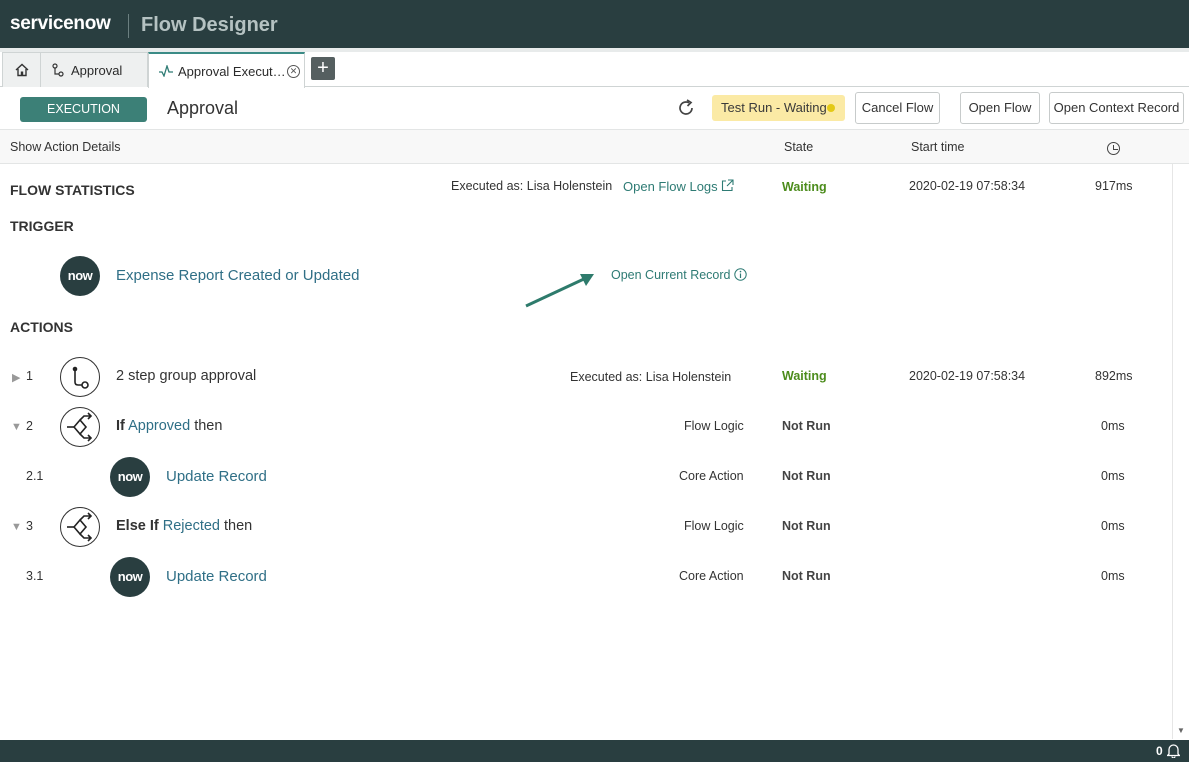 The width and height of the screenshot is (1189, 762). Describe the element at coordinates (191, 526) in the screenshot. I see `condition-value: Rejected` at that location.